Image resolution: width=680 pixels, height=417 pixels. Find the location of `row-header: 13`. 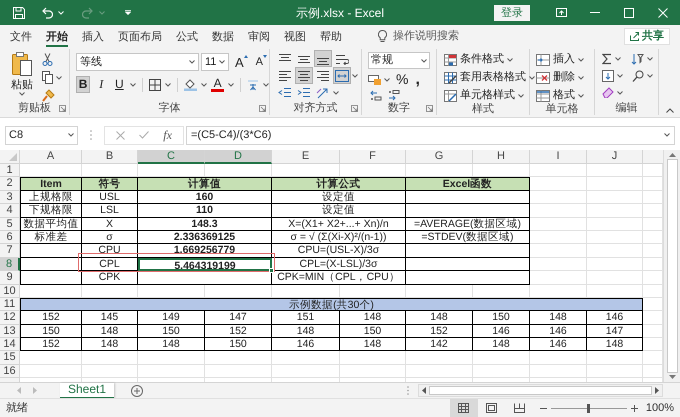

row-header: 13 is located at coordinates (10, 331).